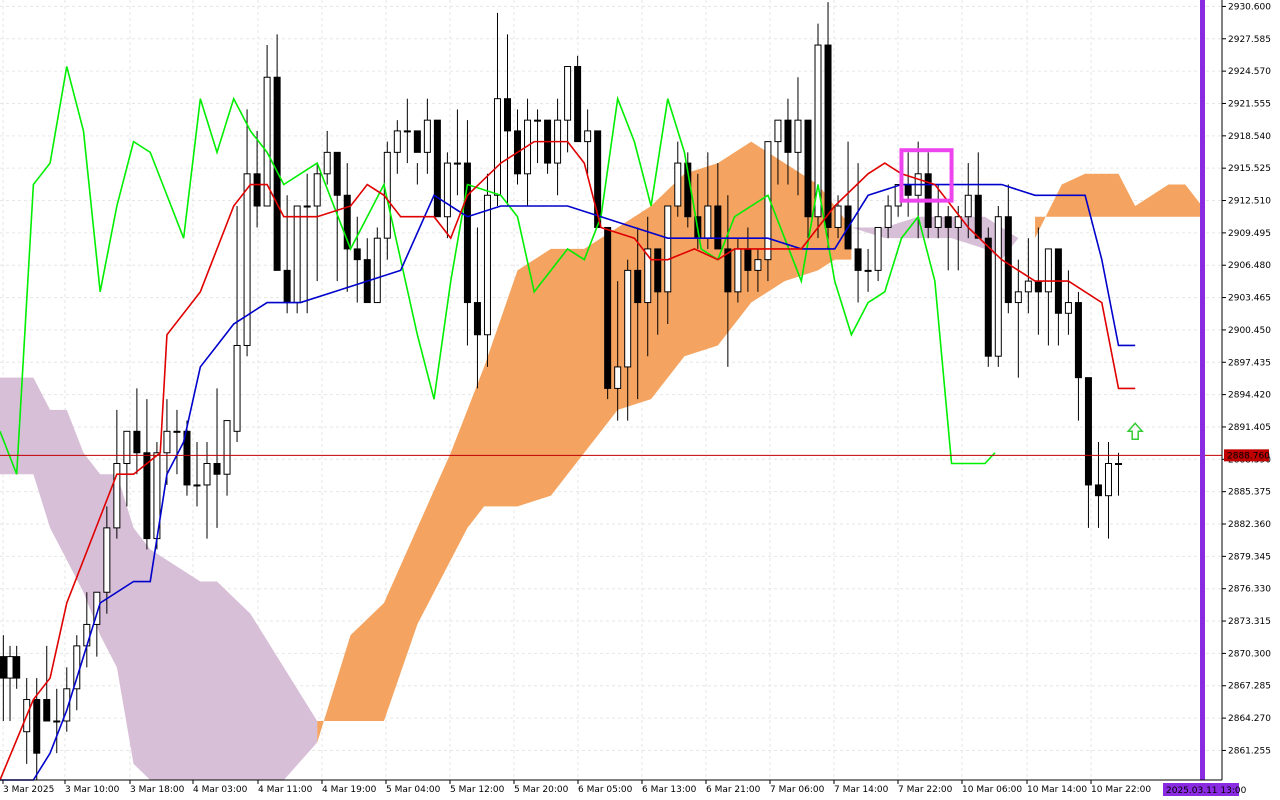  What do you see at coordinates (285, 790) in the screenshot?
I see `x-tick-label: 4 Mar 11:00` at bounding box center [285, 790].